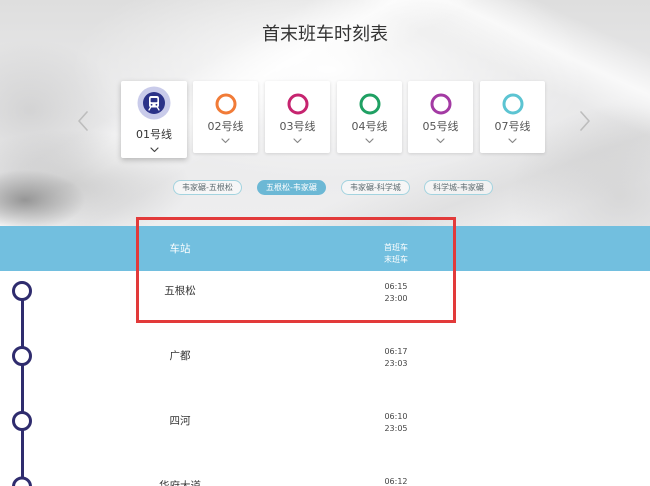  Describe the element at coordinates (297, 117) in the screenshot. I see `line-tab-03: 03号线` at that location.